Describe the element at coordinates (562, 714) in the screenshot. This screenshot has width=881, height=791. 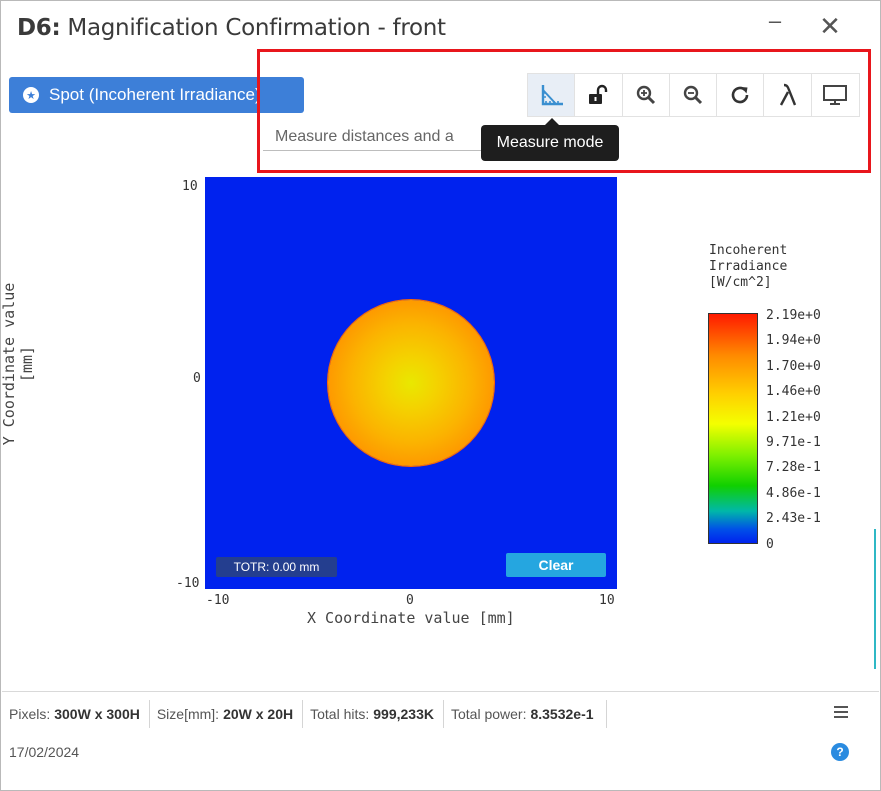
I see `status-power-value: 8.3532e-1` at that location.